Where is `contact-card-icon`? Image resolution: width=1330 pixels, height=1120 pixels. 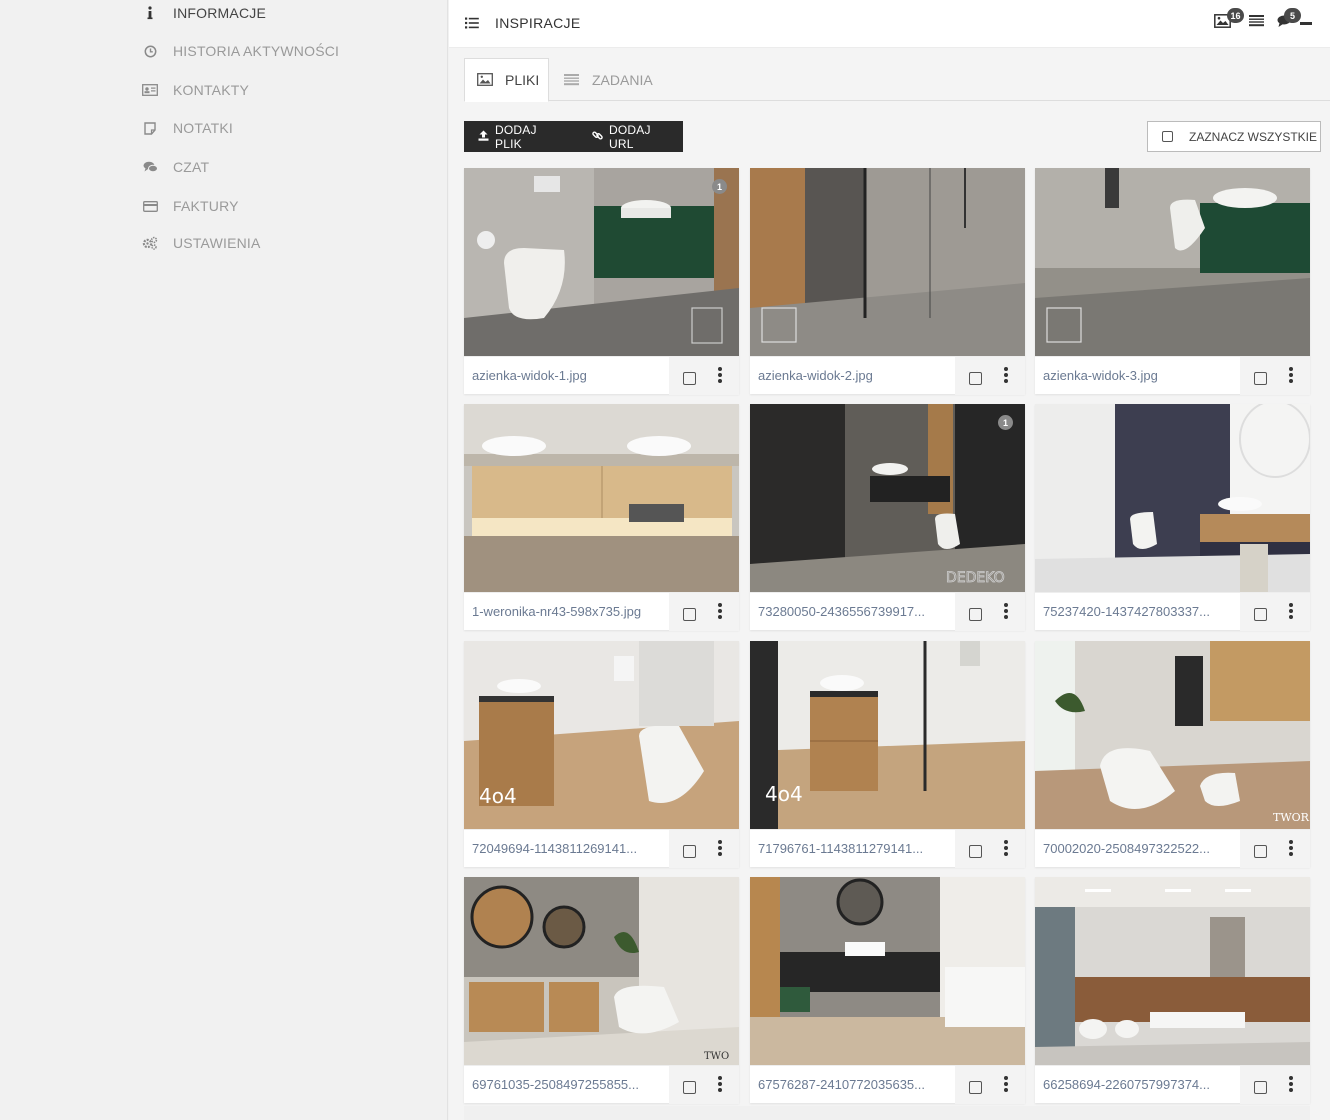 contact-card-icon is located at coordinates (150, 90).